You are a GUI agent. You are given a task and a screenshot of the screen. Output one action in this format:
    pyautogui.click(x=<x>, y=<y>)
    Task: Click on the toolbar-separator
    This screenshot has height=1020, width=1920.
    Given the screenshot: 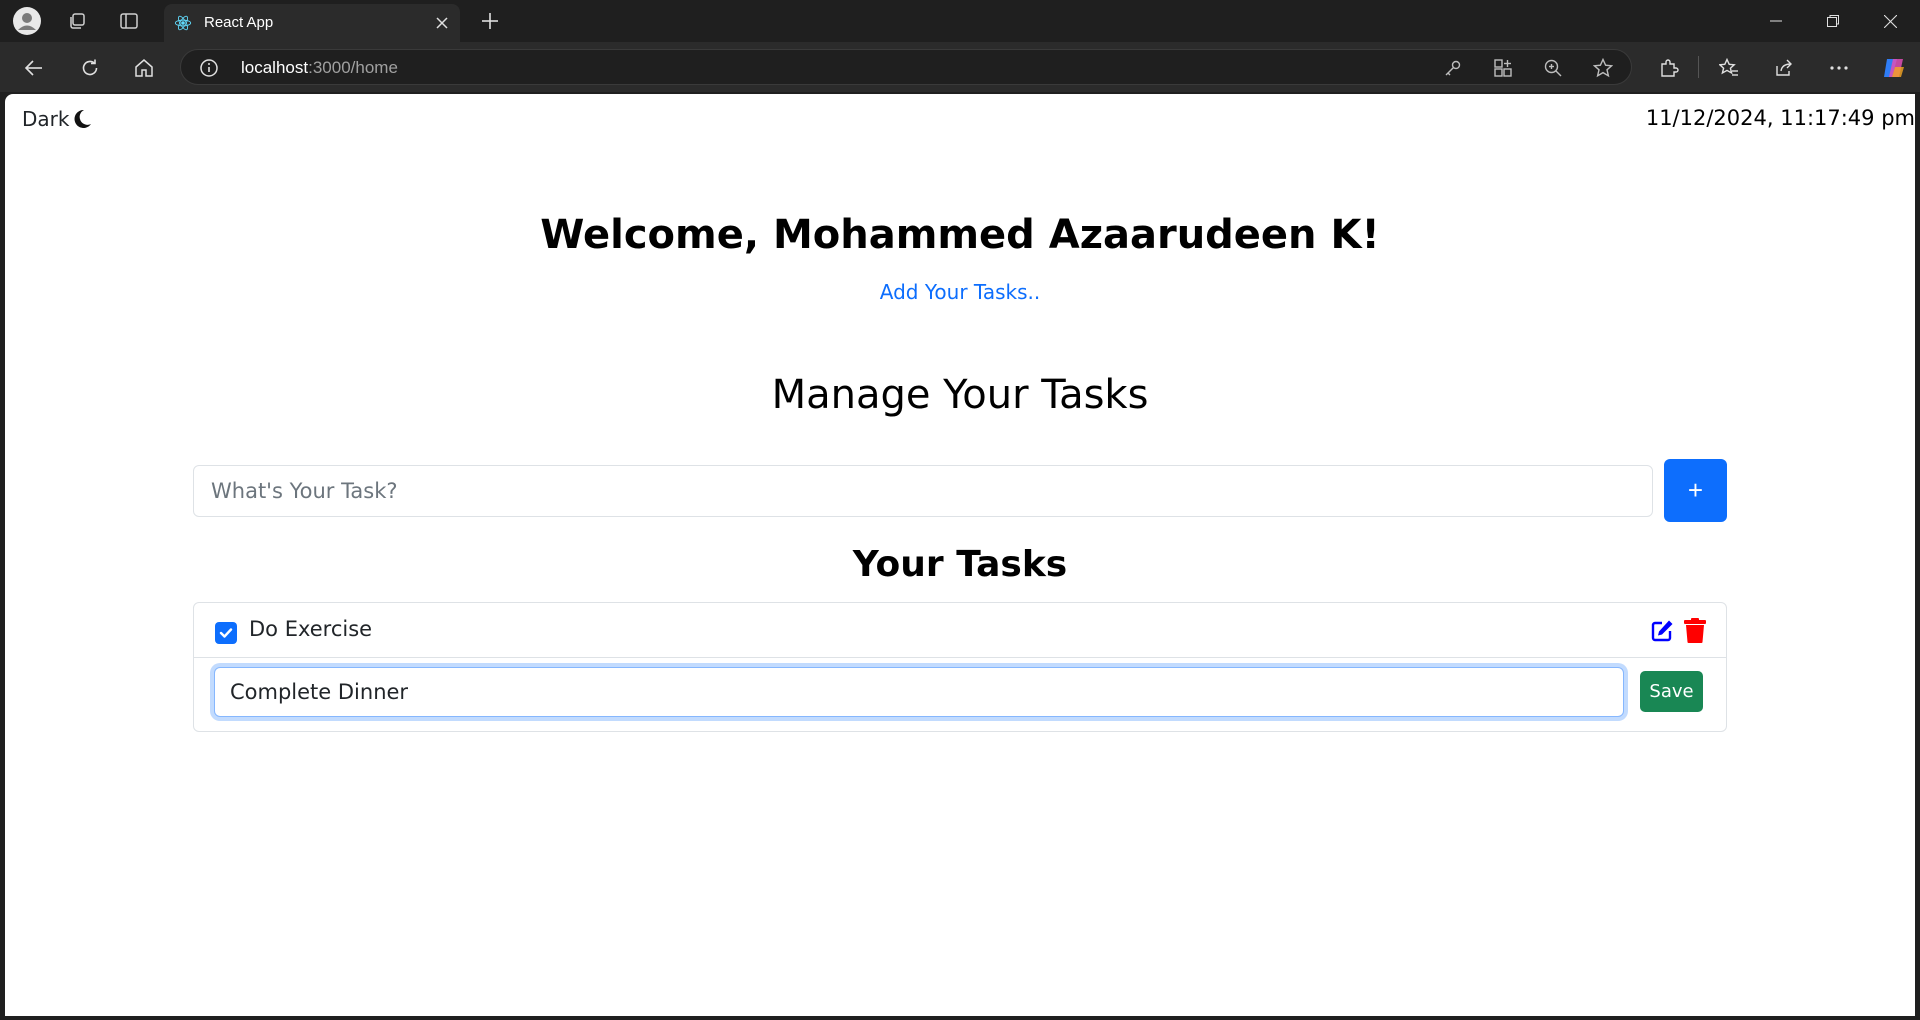 What is the action you would take?
    pyautogui.click(x=1698, y=67)
    